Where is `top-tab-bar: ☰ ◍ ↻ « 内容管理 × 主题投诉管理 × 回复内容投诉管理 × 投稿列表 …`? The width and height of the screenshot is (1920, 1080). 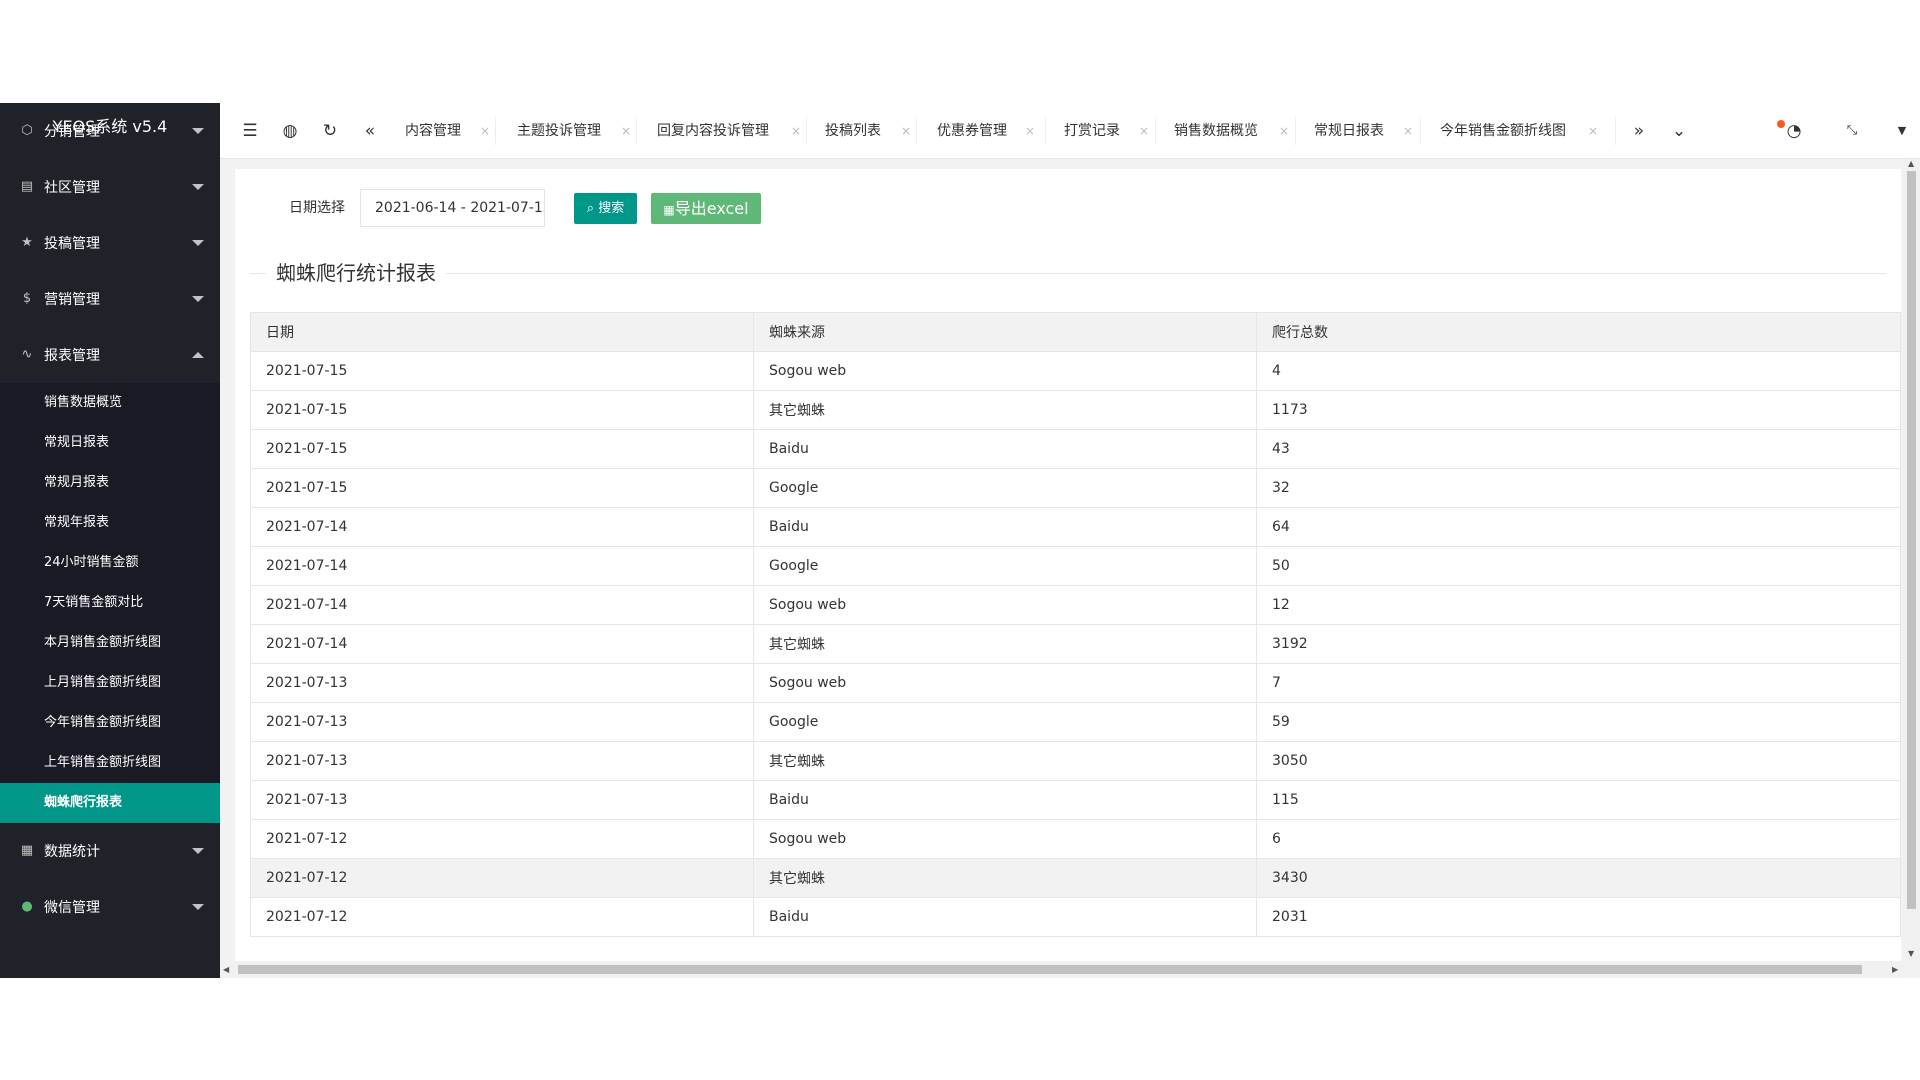 top-tab-bar: ☰ ◍ ↻ « 内容管理 × 主题投诉管理 × 回复内容投诉管理 × 投稿列表 … is located at coordinates (1070, 131).